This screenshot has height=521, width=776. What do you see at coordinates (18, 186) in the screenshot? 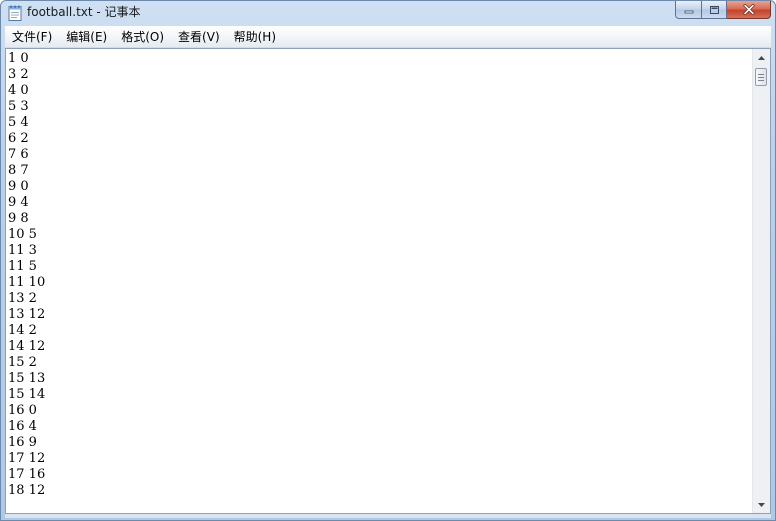
I see `text-line: 9 0` at bounding box center [18, 186].